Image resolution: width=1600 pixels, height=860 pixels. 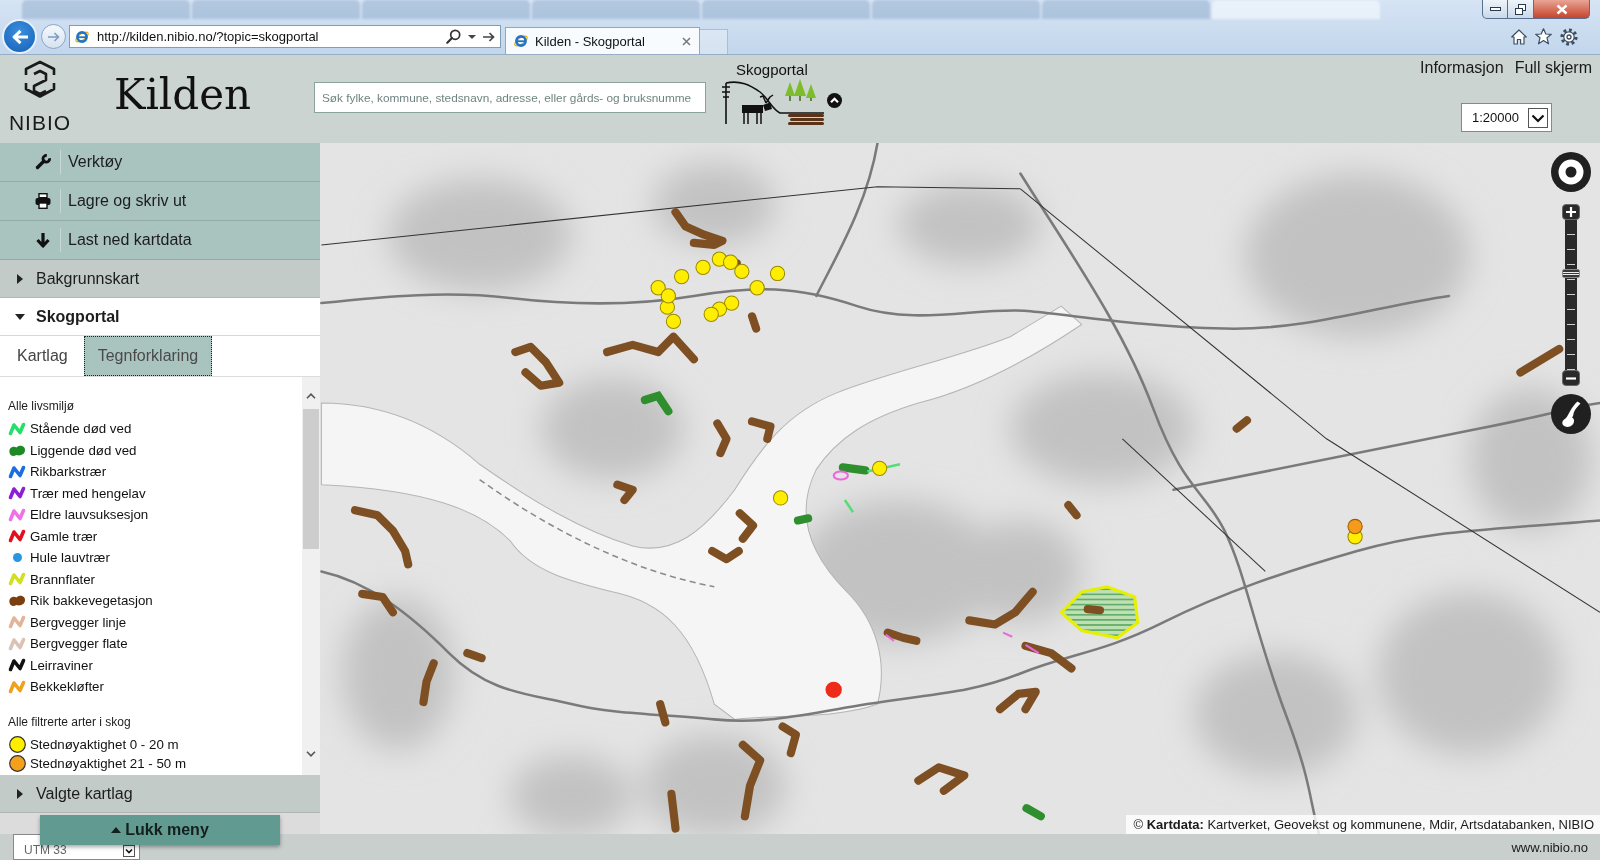 I want to click on minimize-button, so click(x=1495, y=9).